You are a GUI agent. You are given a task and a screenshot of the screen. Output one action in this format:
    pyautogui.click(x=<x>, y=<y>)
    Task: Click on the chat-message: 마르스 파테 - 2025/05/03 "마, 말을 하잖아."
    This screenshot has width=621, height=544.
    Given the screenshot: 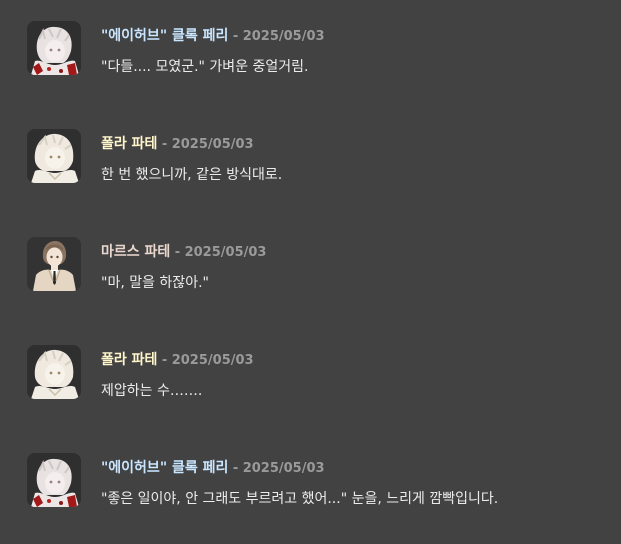 What is the action you would take?
    pyautogui.click(x=317, y=267)
    